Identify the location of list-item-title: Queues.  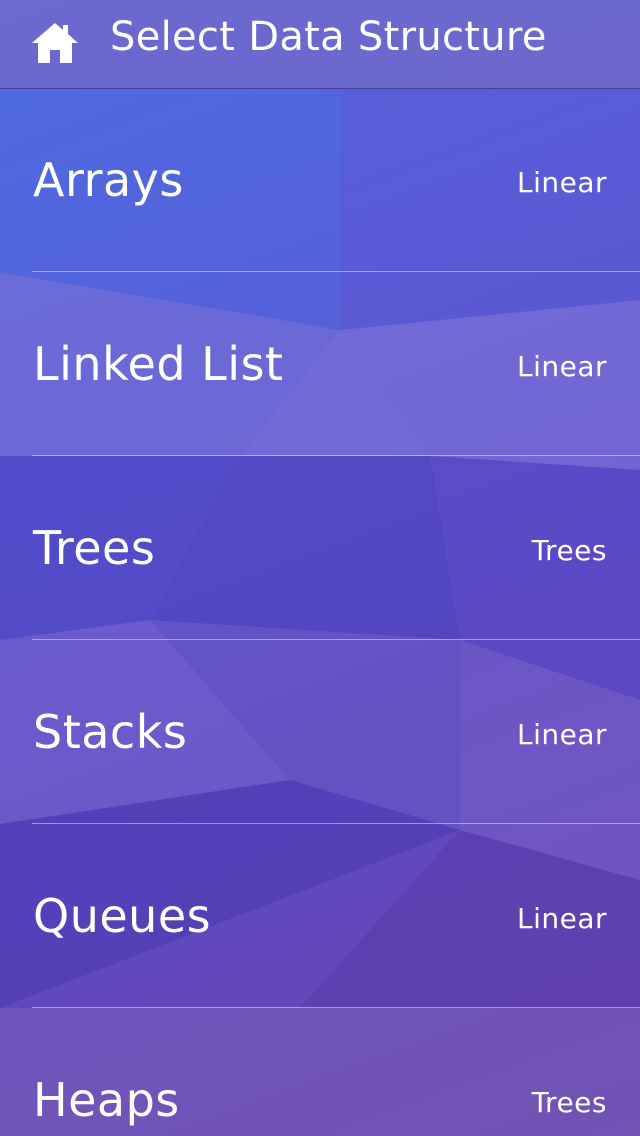
(122, 916).